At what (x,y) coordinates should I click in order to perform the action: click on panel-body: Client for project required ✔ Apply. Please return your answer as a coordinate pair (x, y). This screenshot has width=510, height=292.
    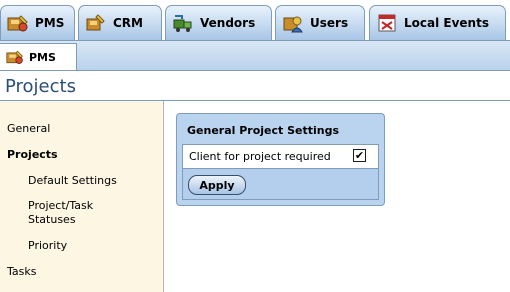
    Looking at the image, I should click on (280, 172).